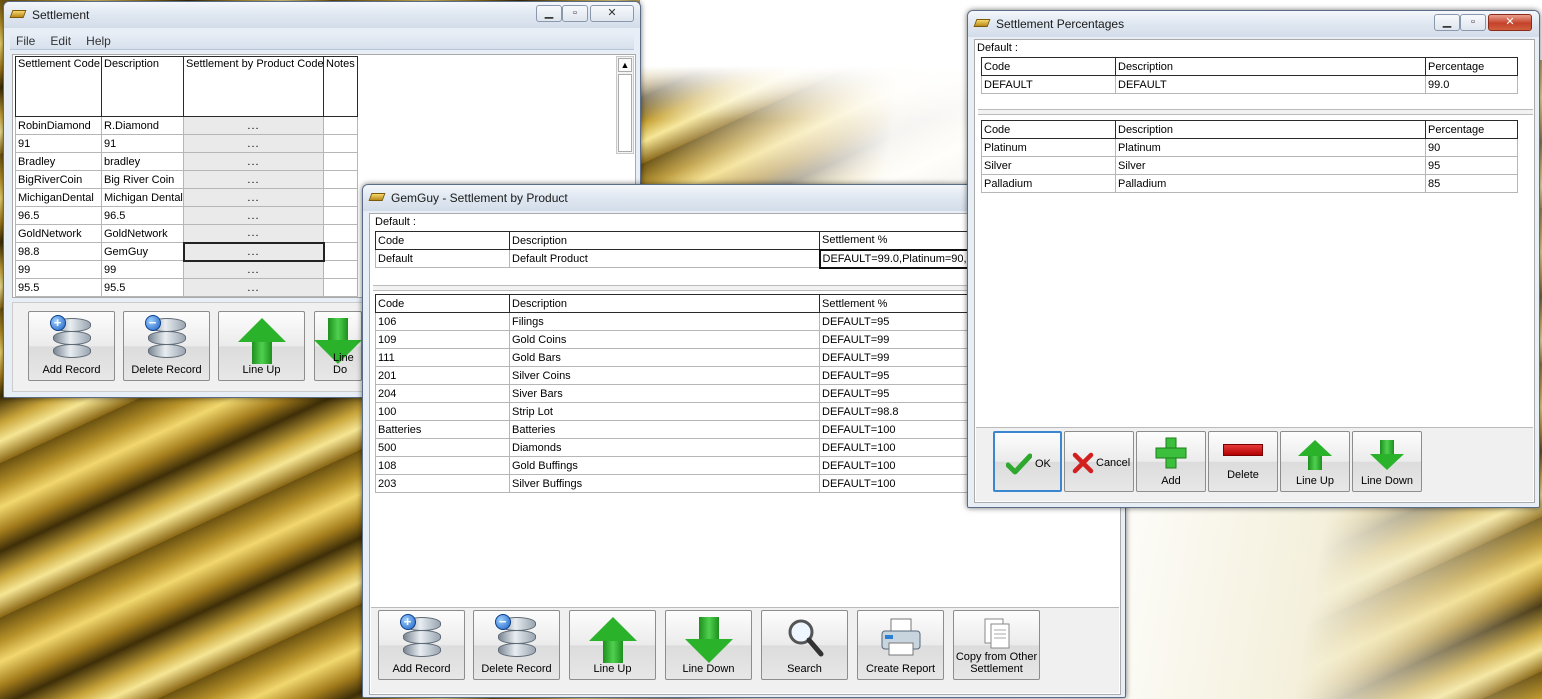  Describe the element at coordinates (1270, 147) in the screenshot. I see `cell-description: Platinum` at that location.